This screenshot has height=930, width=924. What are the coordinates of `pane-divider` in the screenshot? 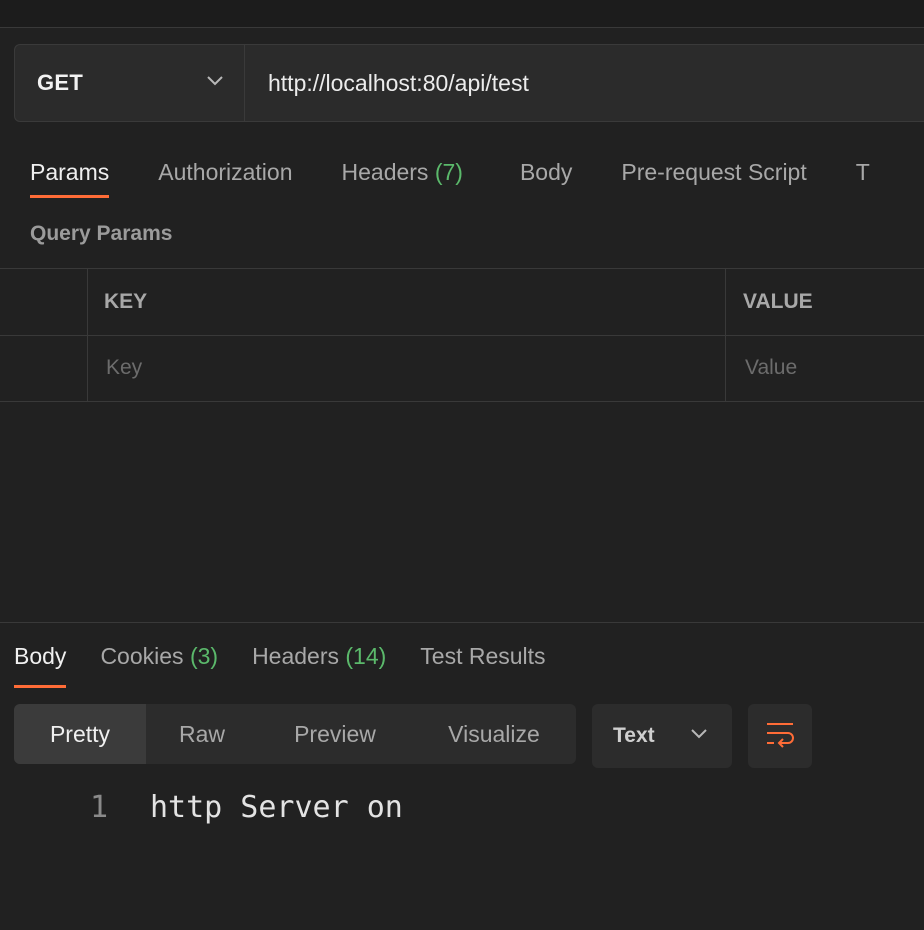 It's located at (462, 622).